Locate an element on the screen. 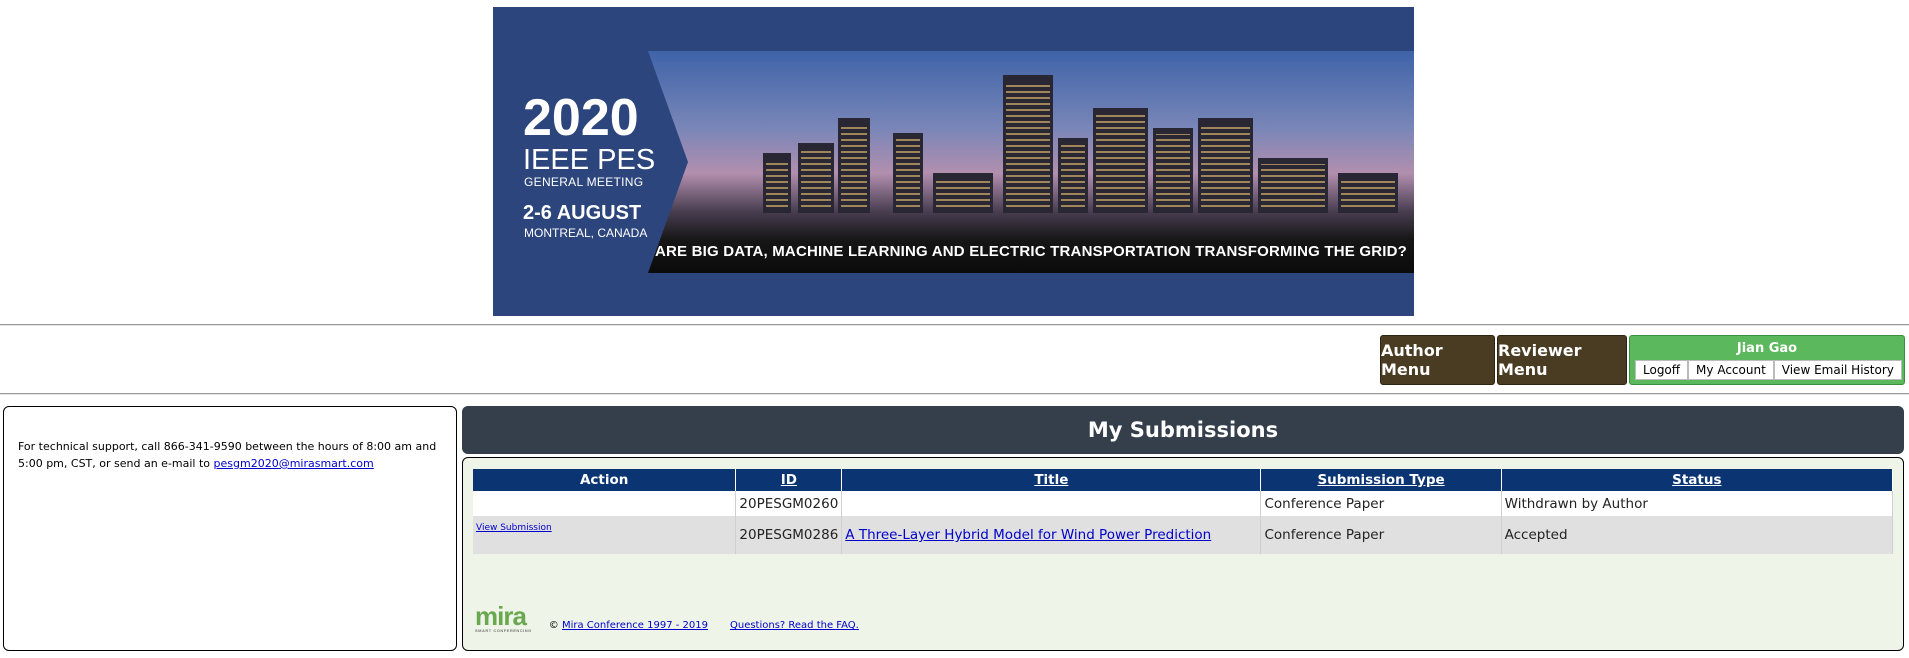  row-status: Withdrawn by Author is located at coordinates (1697, 503).